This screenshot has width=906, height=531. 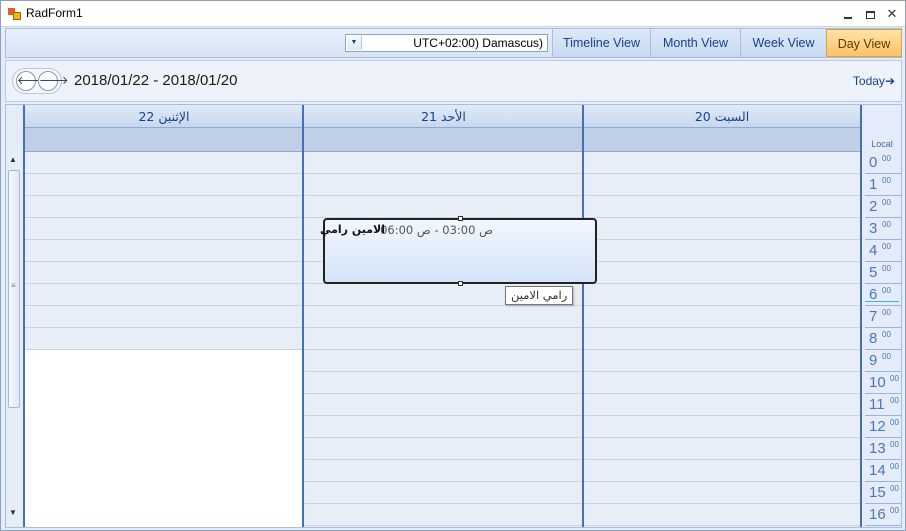 What do you see at coordinates (453, 14) in the screenshot?
I see `title-bar: RadForm1 ✕` at bounding box center [453, 14].